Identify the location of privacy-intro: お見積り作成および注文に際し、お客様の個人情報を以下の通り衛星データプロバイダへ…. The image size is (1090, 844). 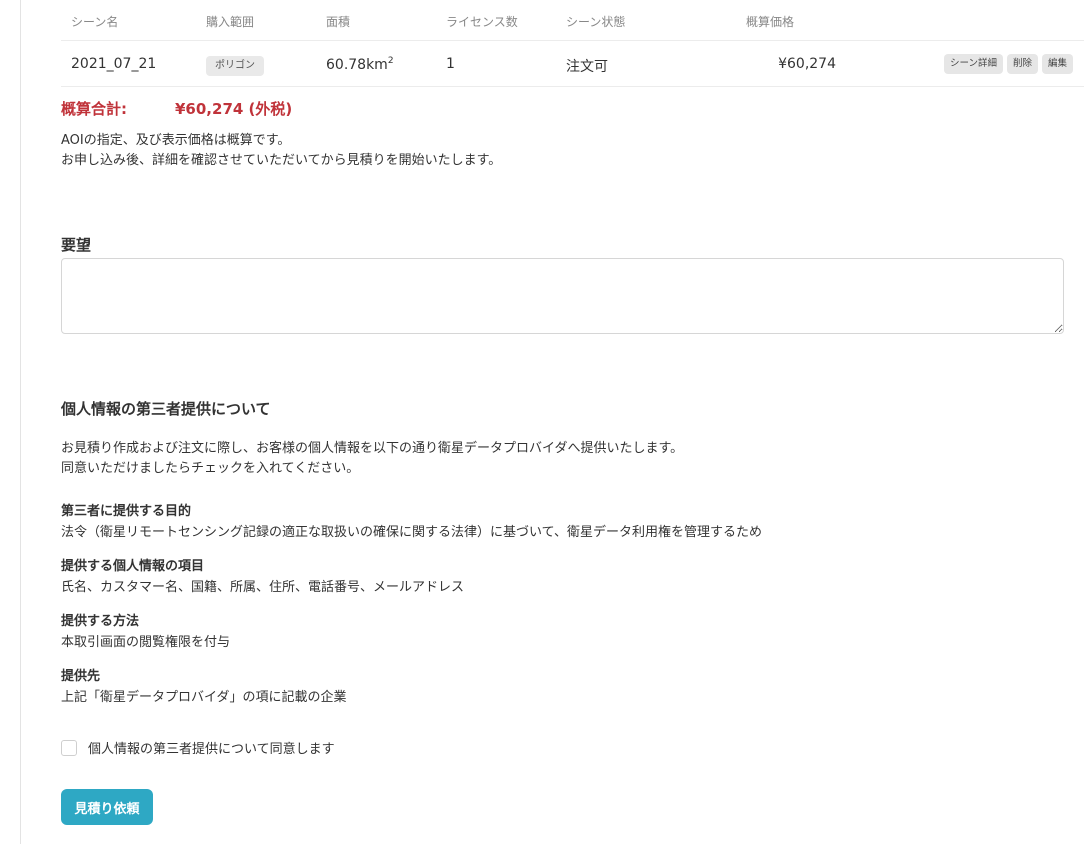
(372, 459).